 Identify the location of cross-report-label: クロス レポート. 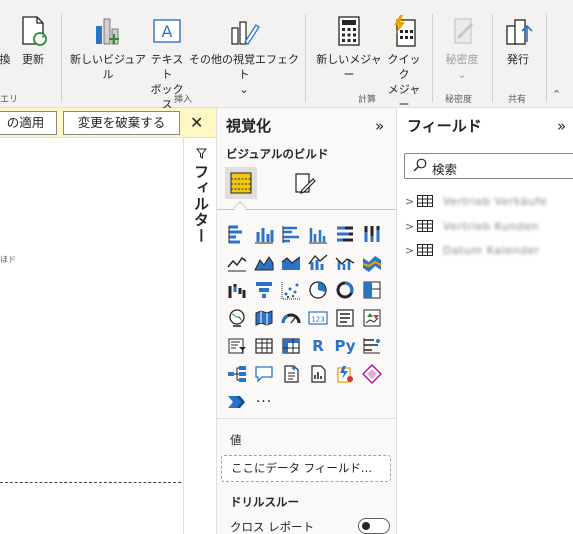
(272, 527).